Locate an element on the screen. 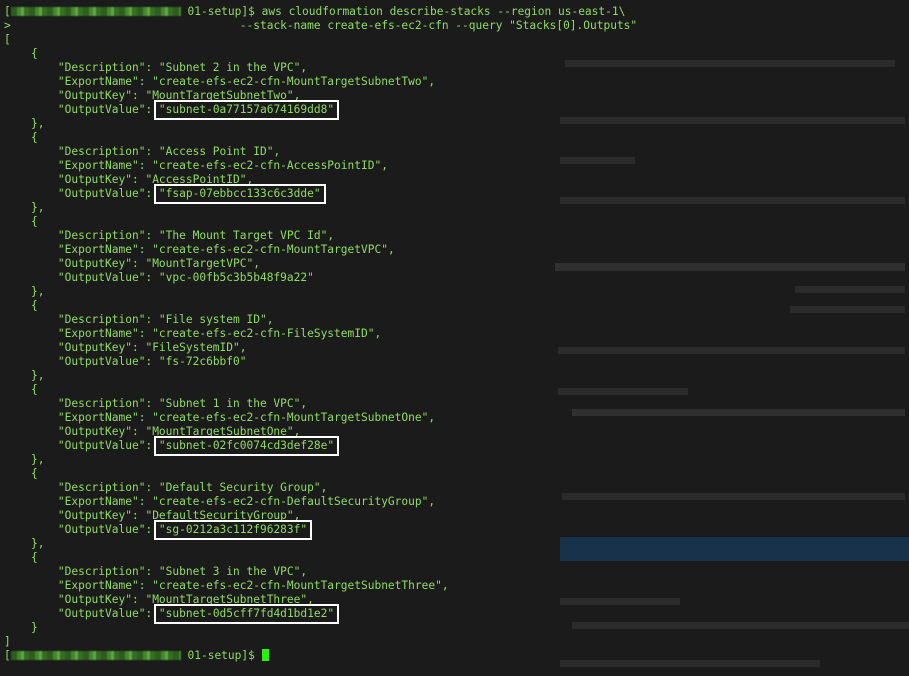  json-line: "OutputValue": "sg-0212a3c112f96283f" is located at coordinates (156, 529).